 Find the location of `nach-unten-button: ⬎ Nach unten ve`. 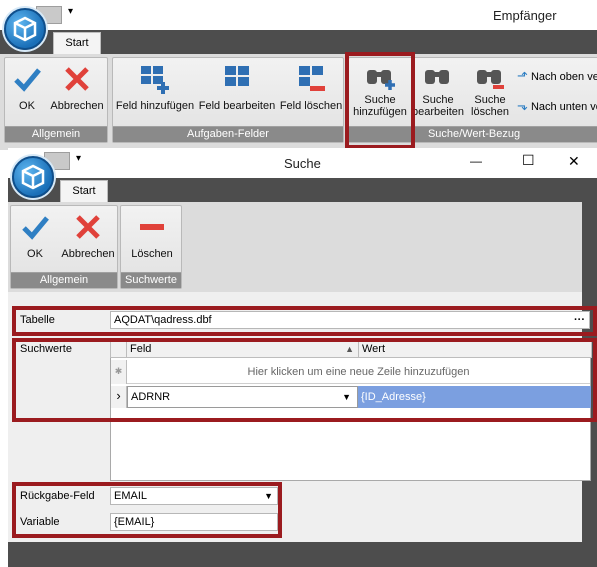

nach-unten-button: ⬎ Nach unten ve is located at coordinates (557, 106).